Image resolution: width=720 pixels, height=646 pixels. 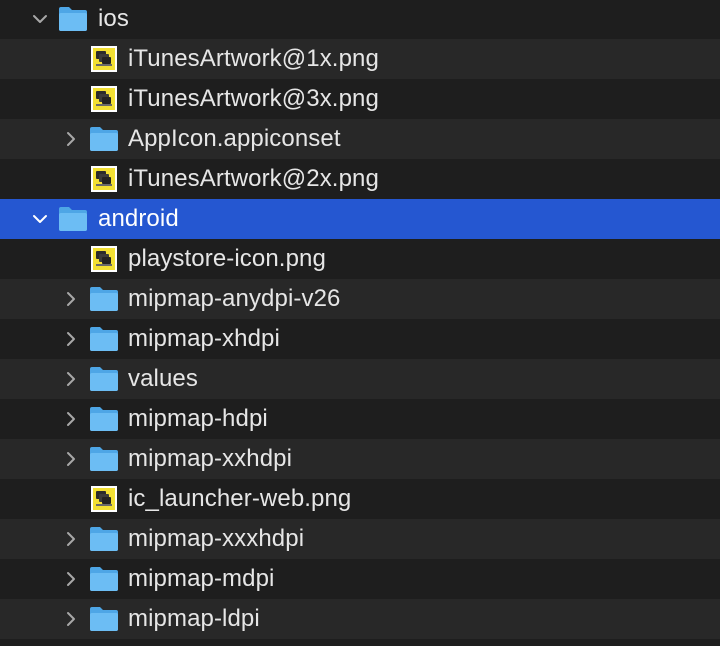 What do you see at coordinates (360, 419) in the screenshot?
I see `tree-row-mipmap-hdpi: mipmap-hdpi` at bounding box center [360, 419].